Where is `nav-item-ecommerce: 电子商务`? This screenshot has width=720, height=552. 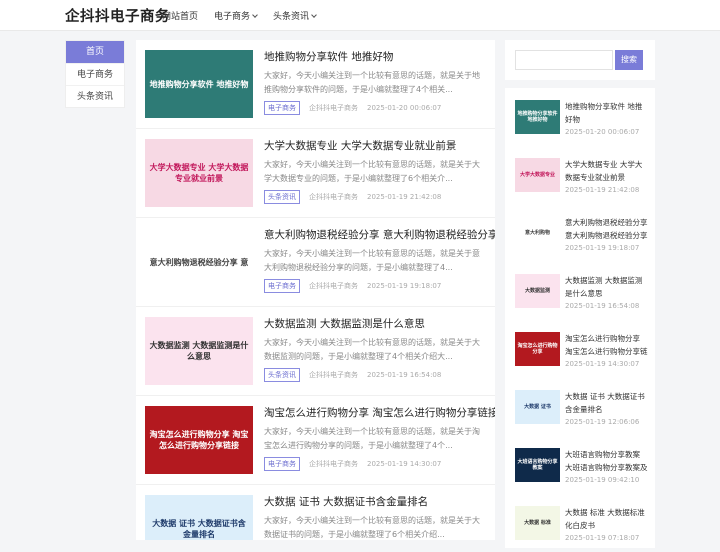 nav-item-ecommerce: 电子商务 is located at coordinates (236, 15).